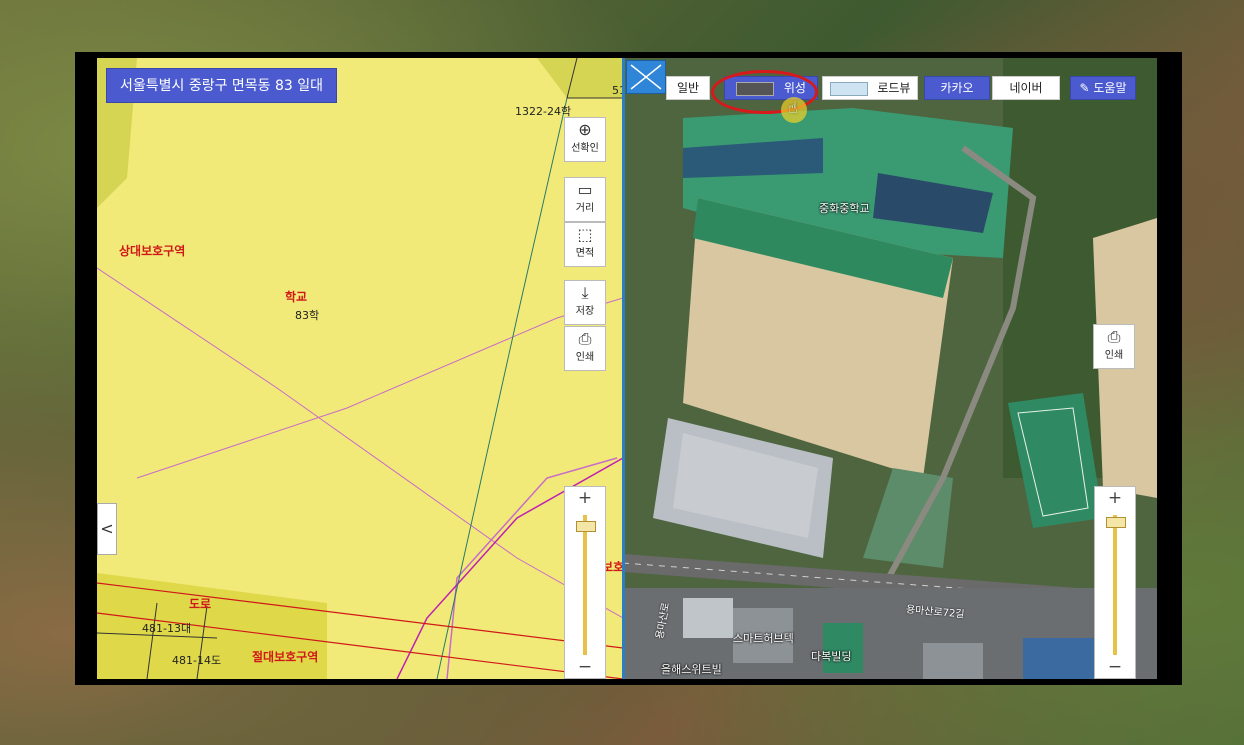  I want to click on area-button: ⬚ 면적, so click(585, 244).